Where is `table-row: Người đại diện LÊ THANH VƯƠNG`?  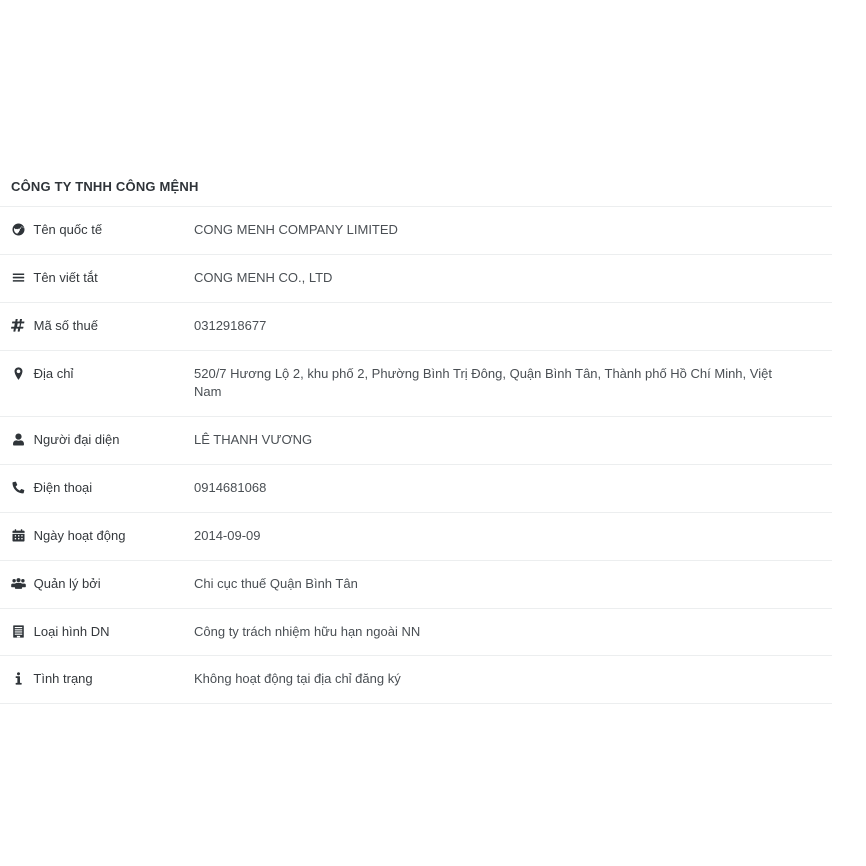
table-row: Người đại diện LÊ THANH VƯƠNG is located at coordinates (416, 440).